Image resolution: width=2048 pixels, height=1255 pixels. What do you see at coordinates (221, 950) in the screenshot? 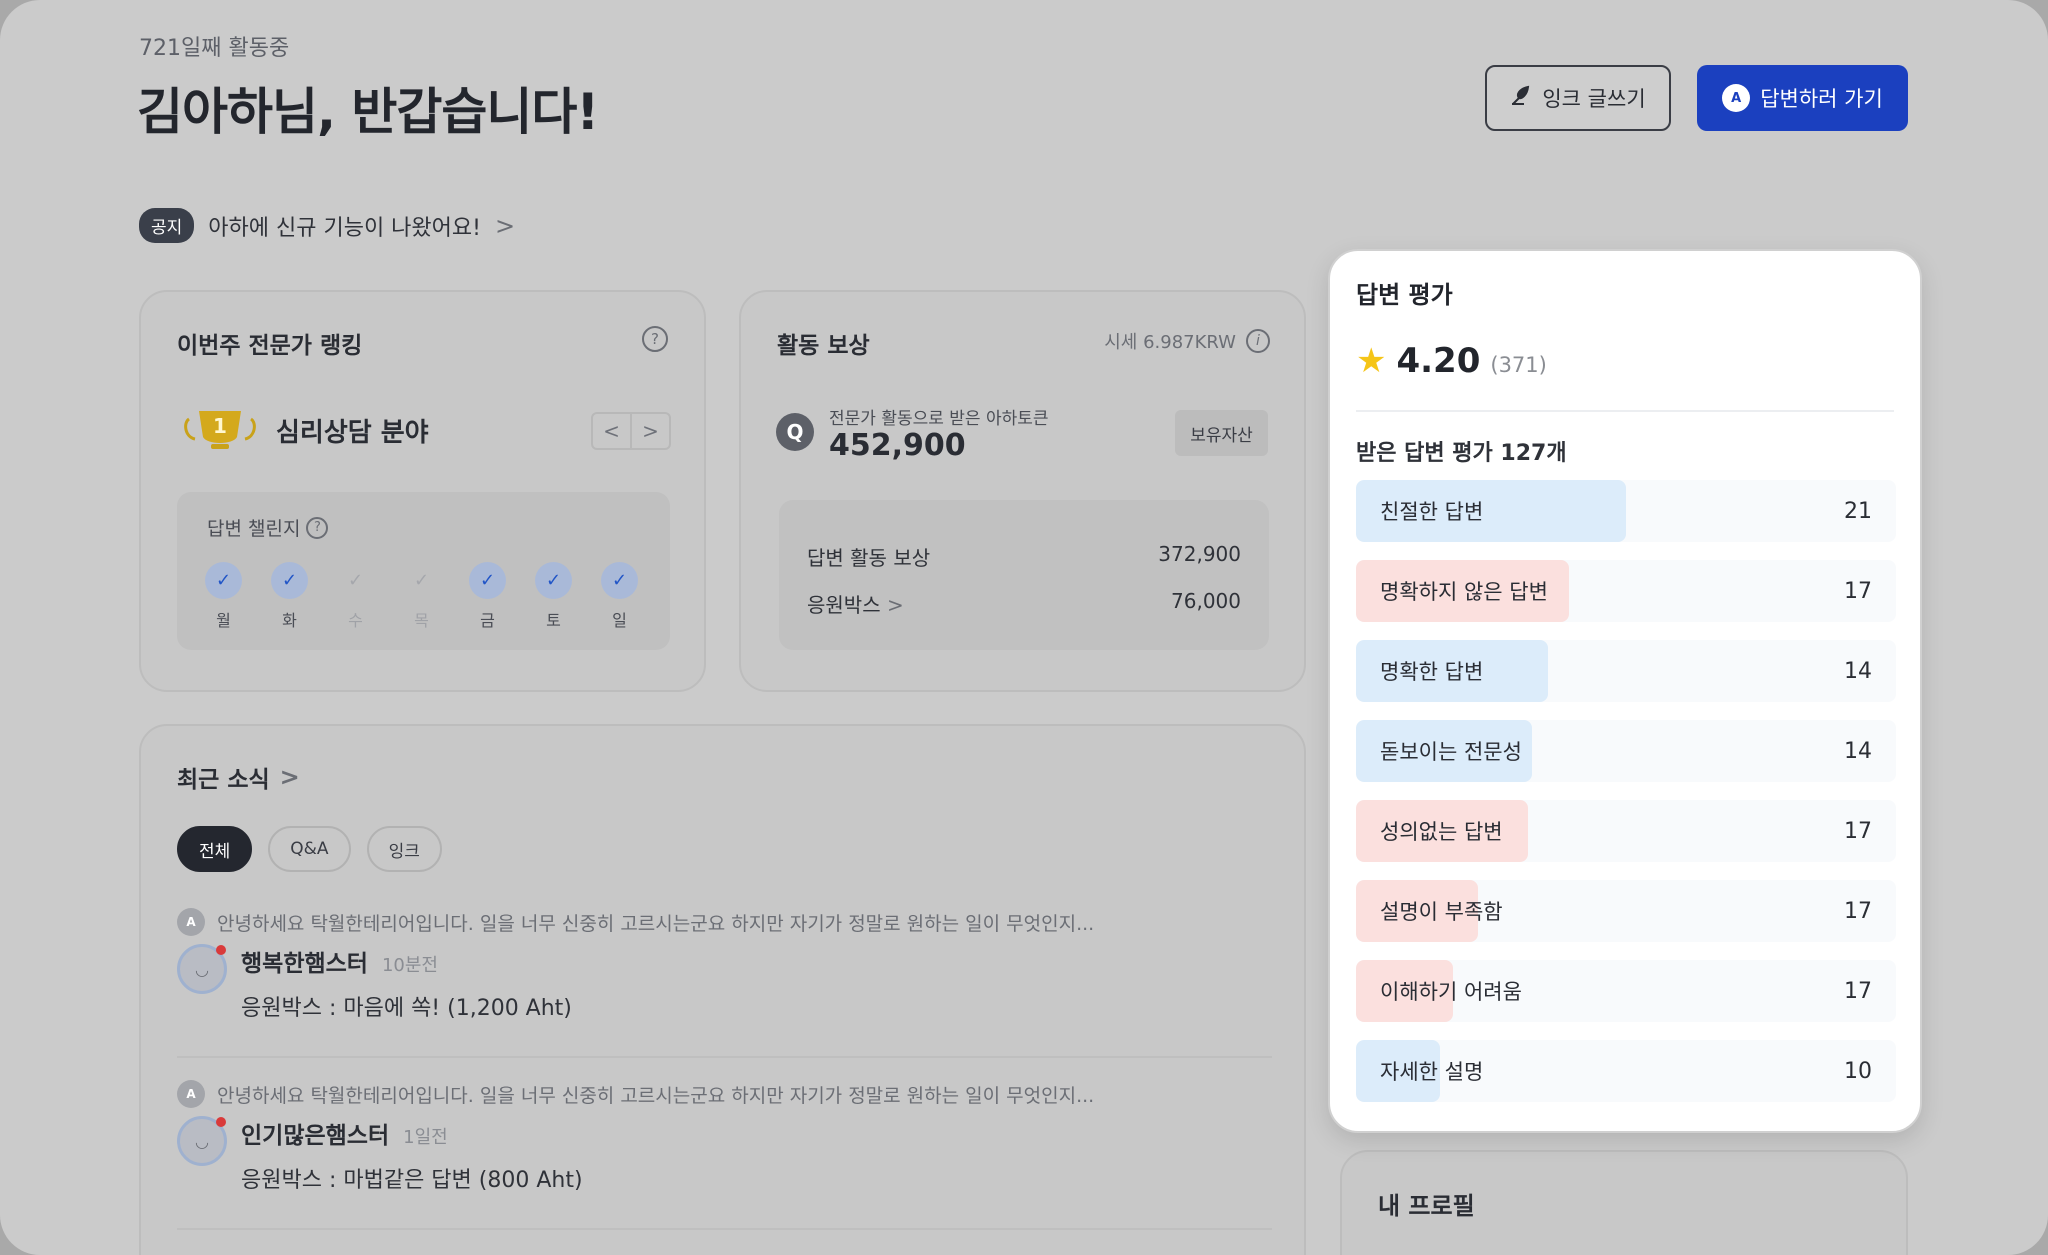
I see `unread-dot` at bounding box center [221, 950].